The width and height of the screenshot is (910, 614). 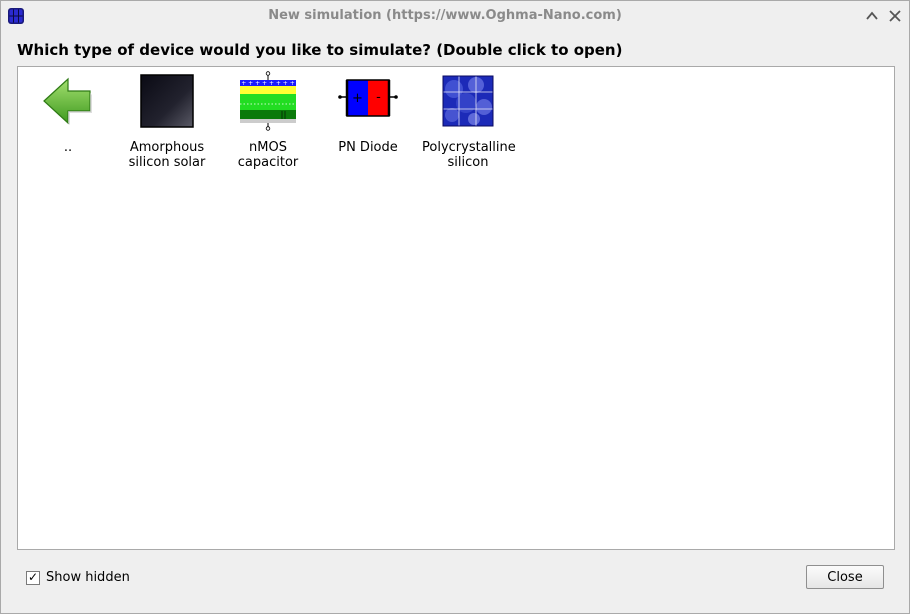 What do you see at coordinates (268, 155) in the screenshot?
I see `device-item-label: nMOS capacitor` at bounding box center [268, 155].